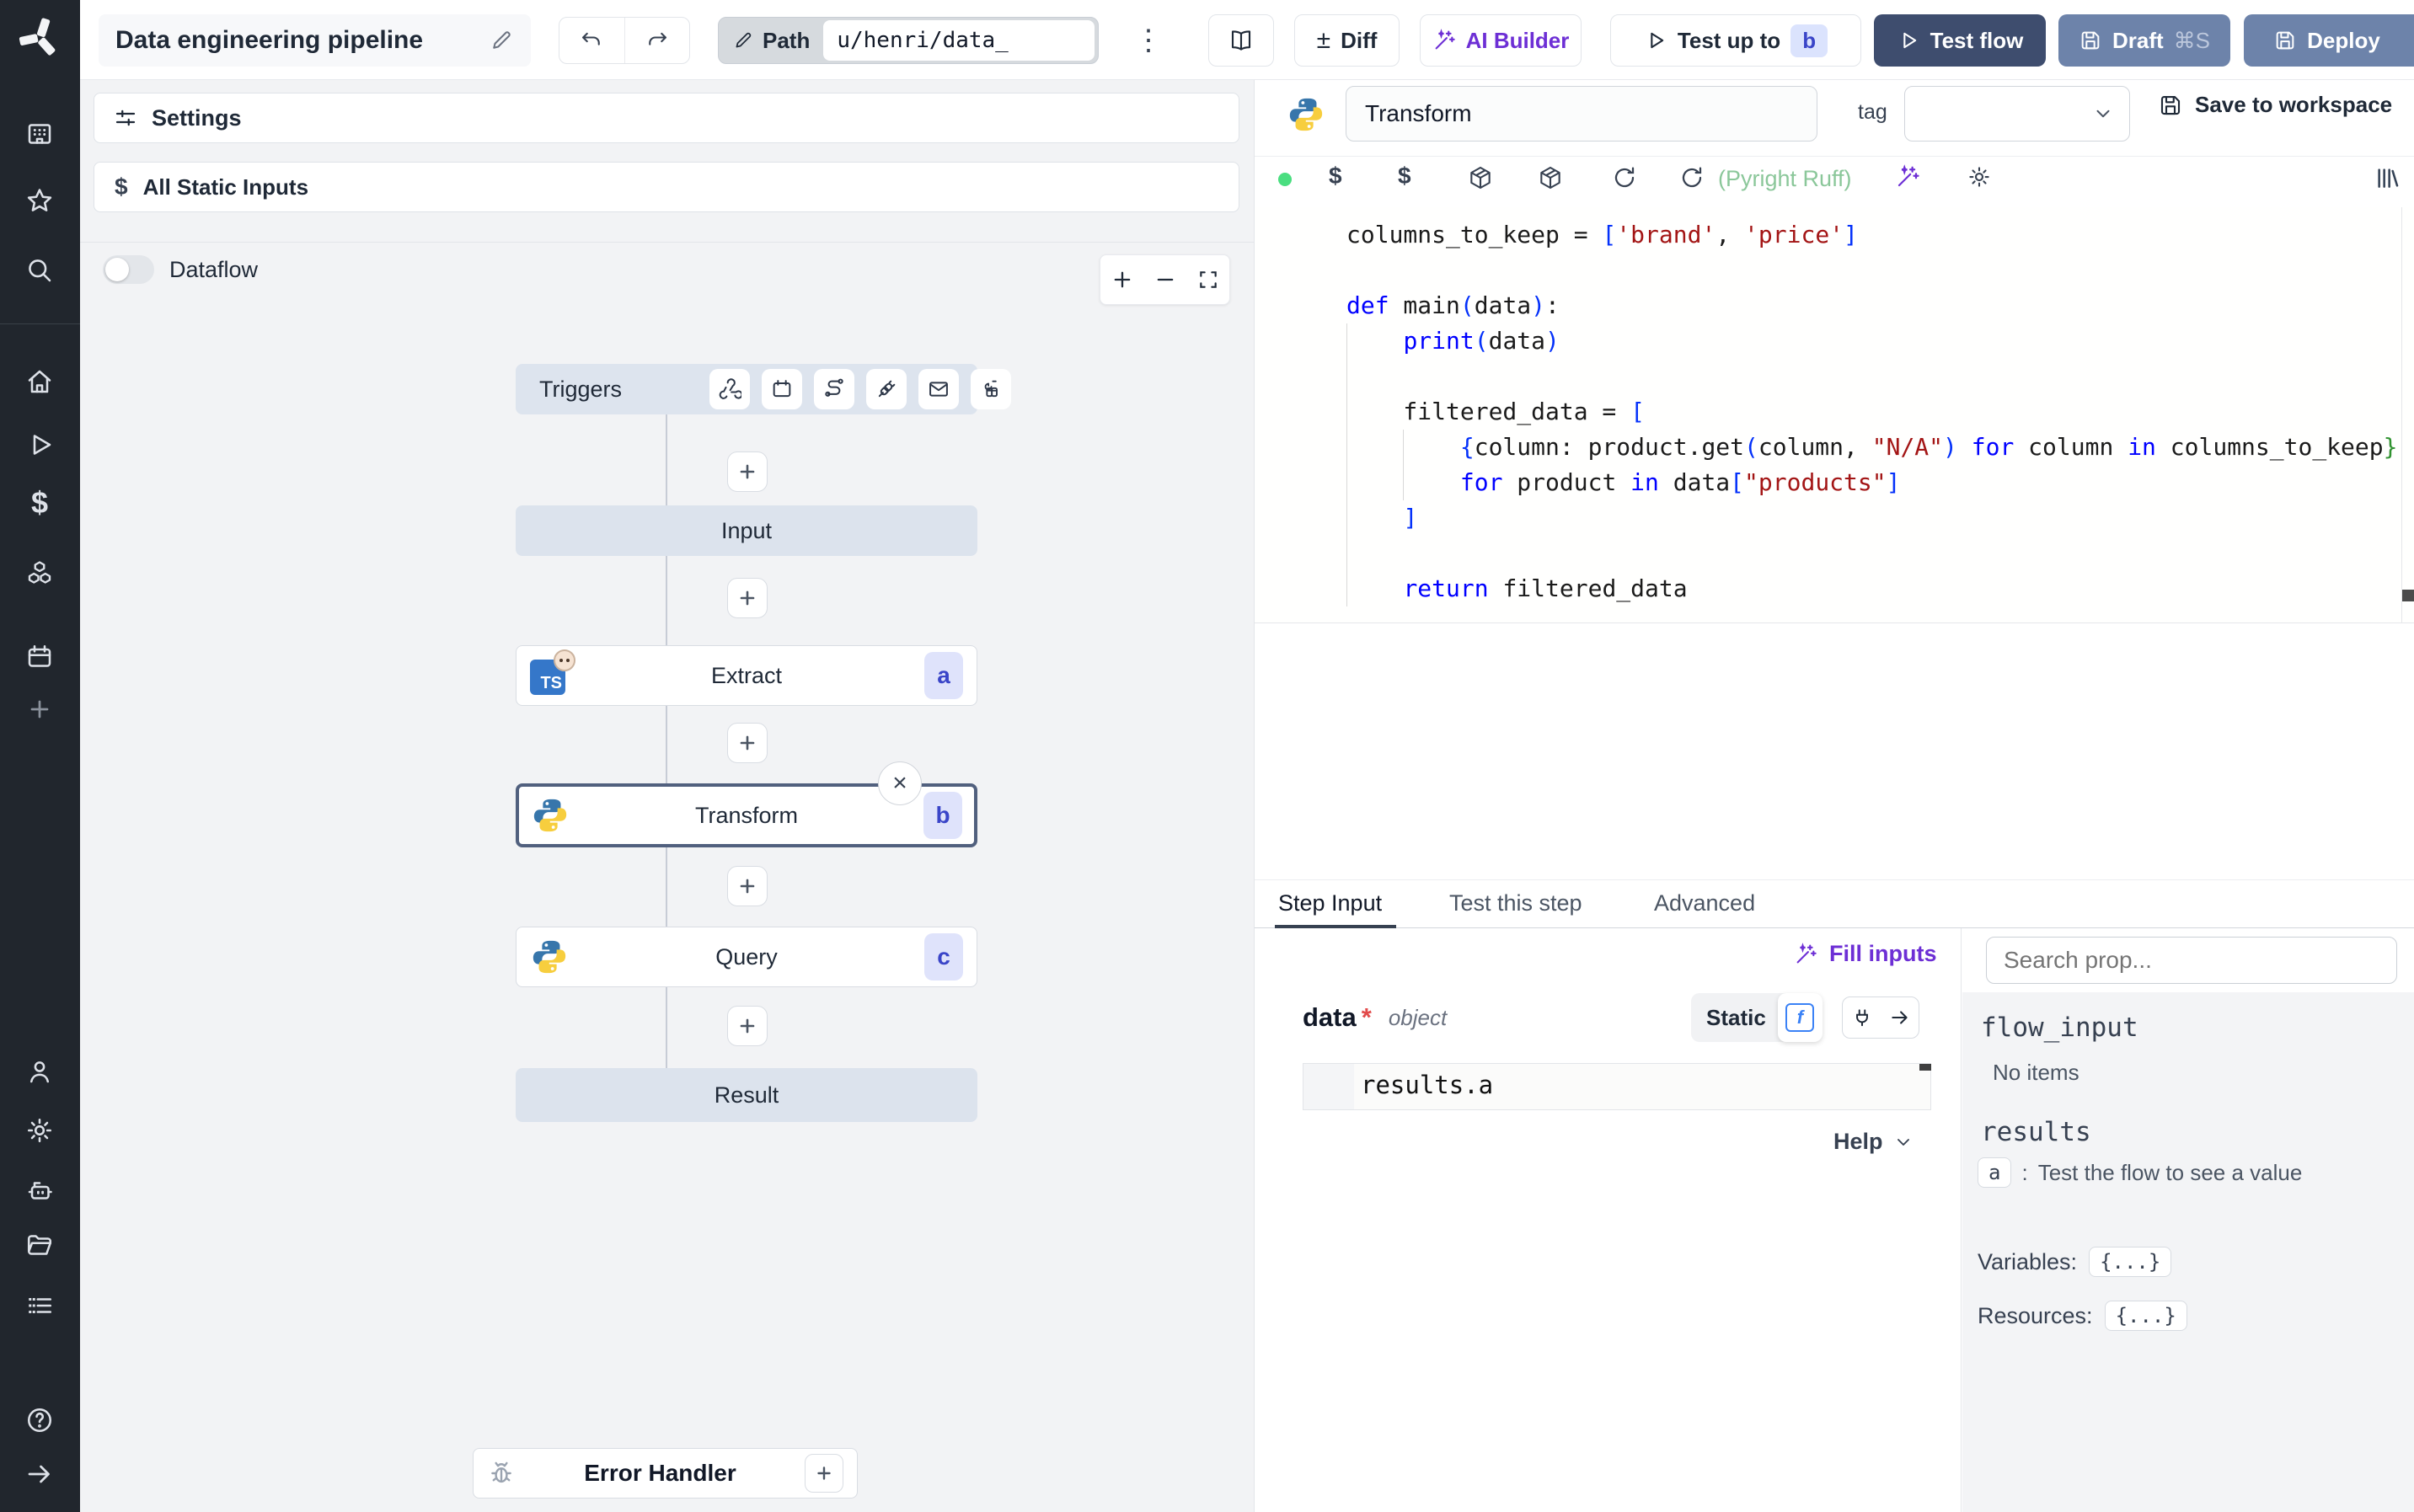 The width and height of the screenshot is (2414, 1512). Describe the element at coordinates (666, 187) in the screenshot. I see `all-static-inputs-bar: $ All Static Inputs` at that location.